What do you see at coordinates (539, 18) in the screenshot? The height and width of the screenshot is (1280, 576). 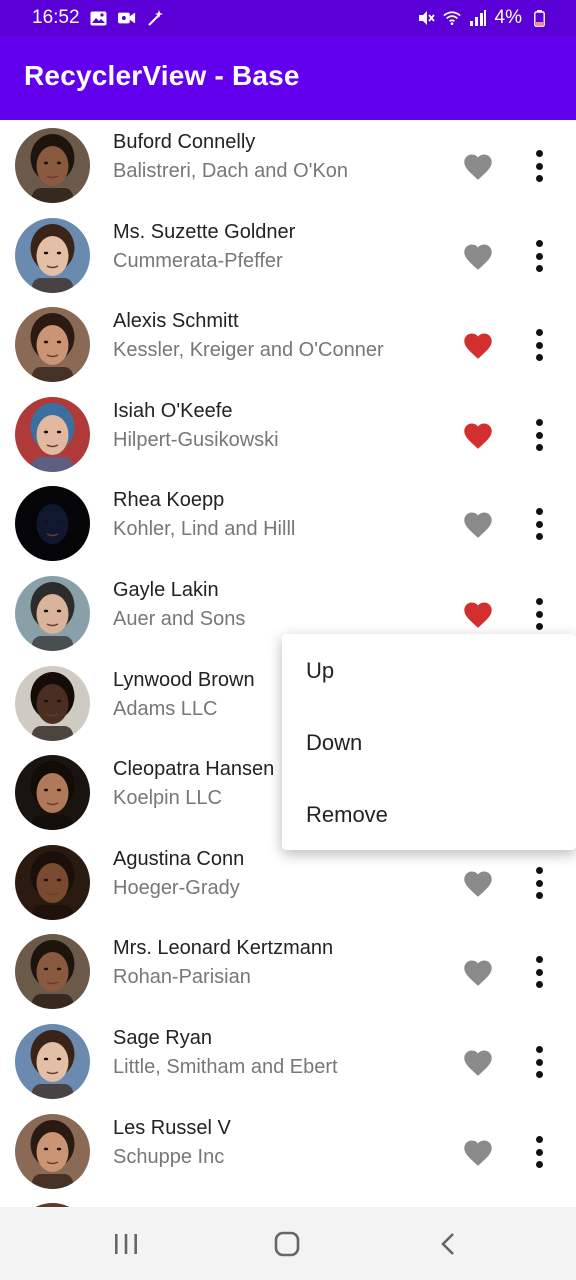 I see `battery-icon` at bounding box center [539, 18].